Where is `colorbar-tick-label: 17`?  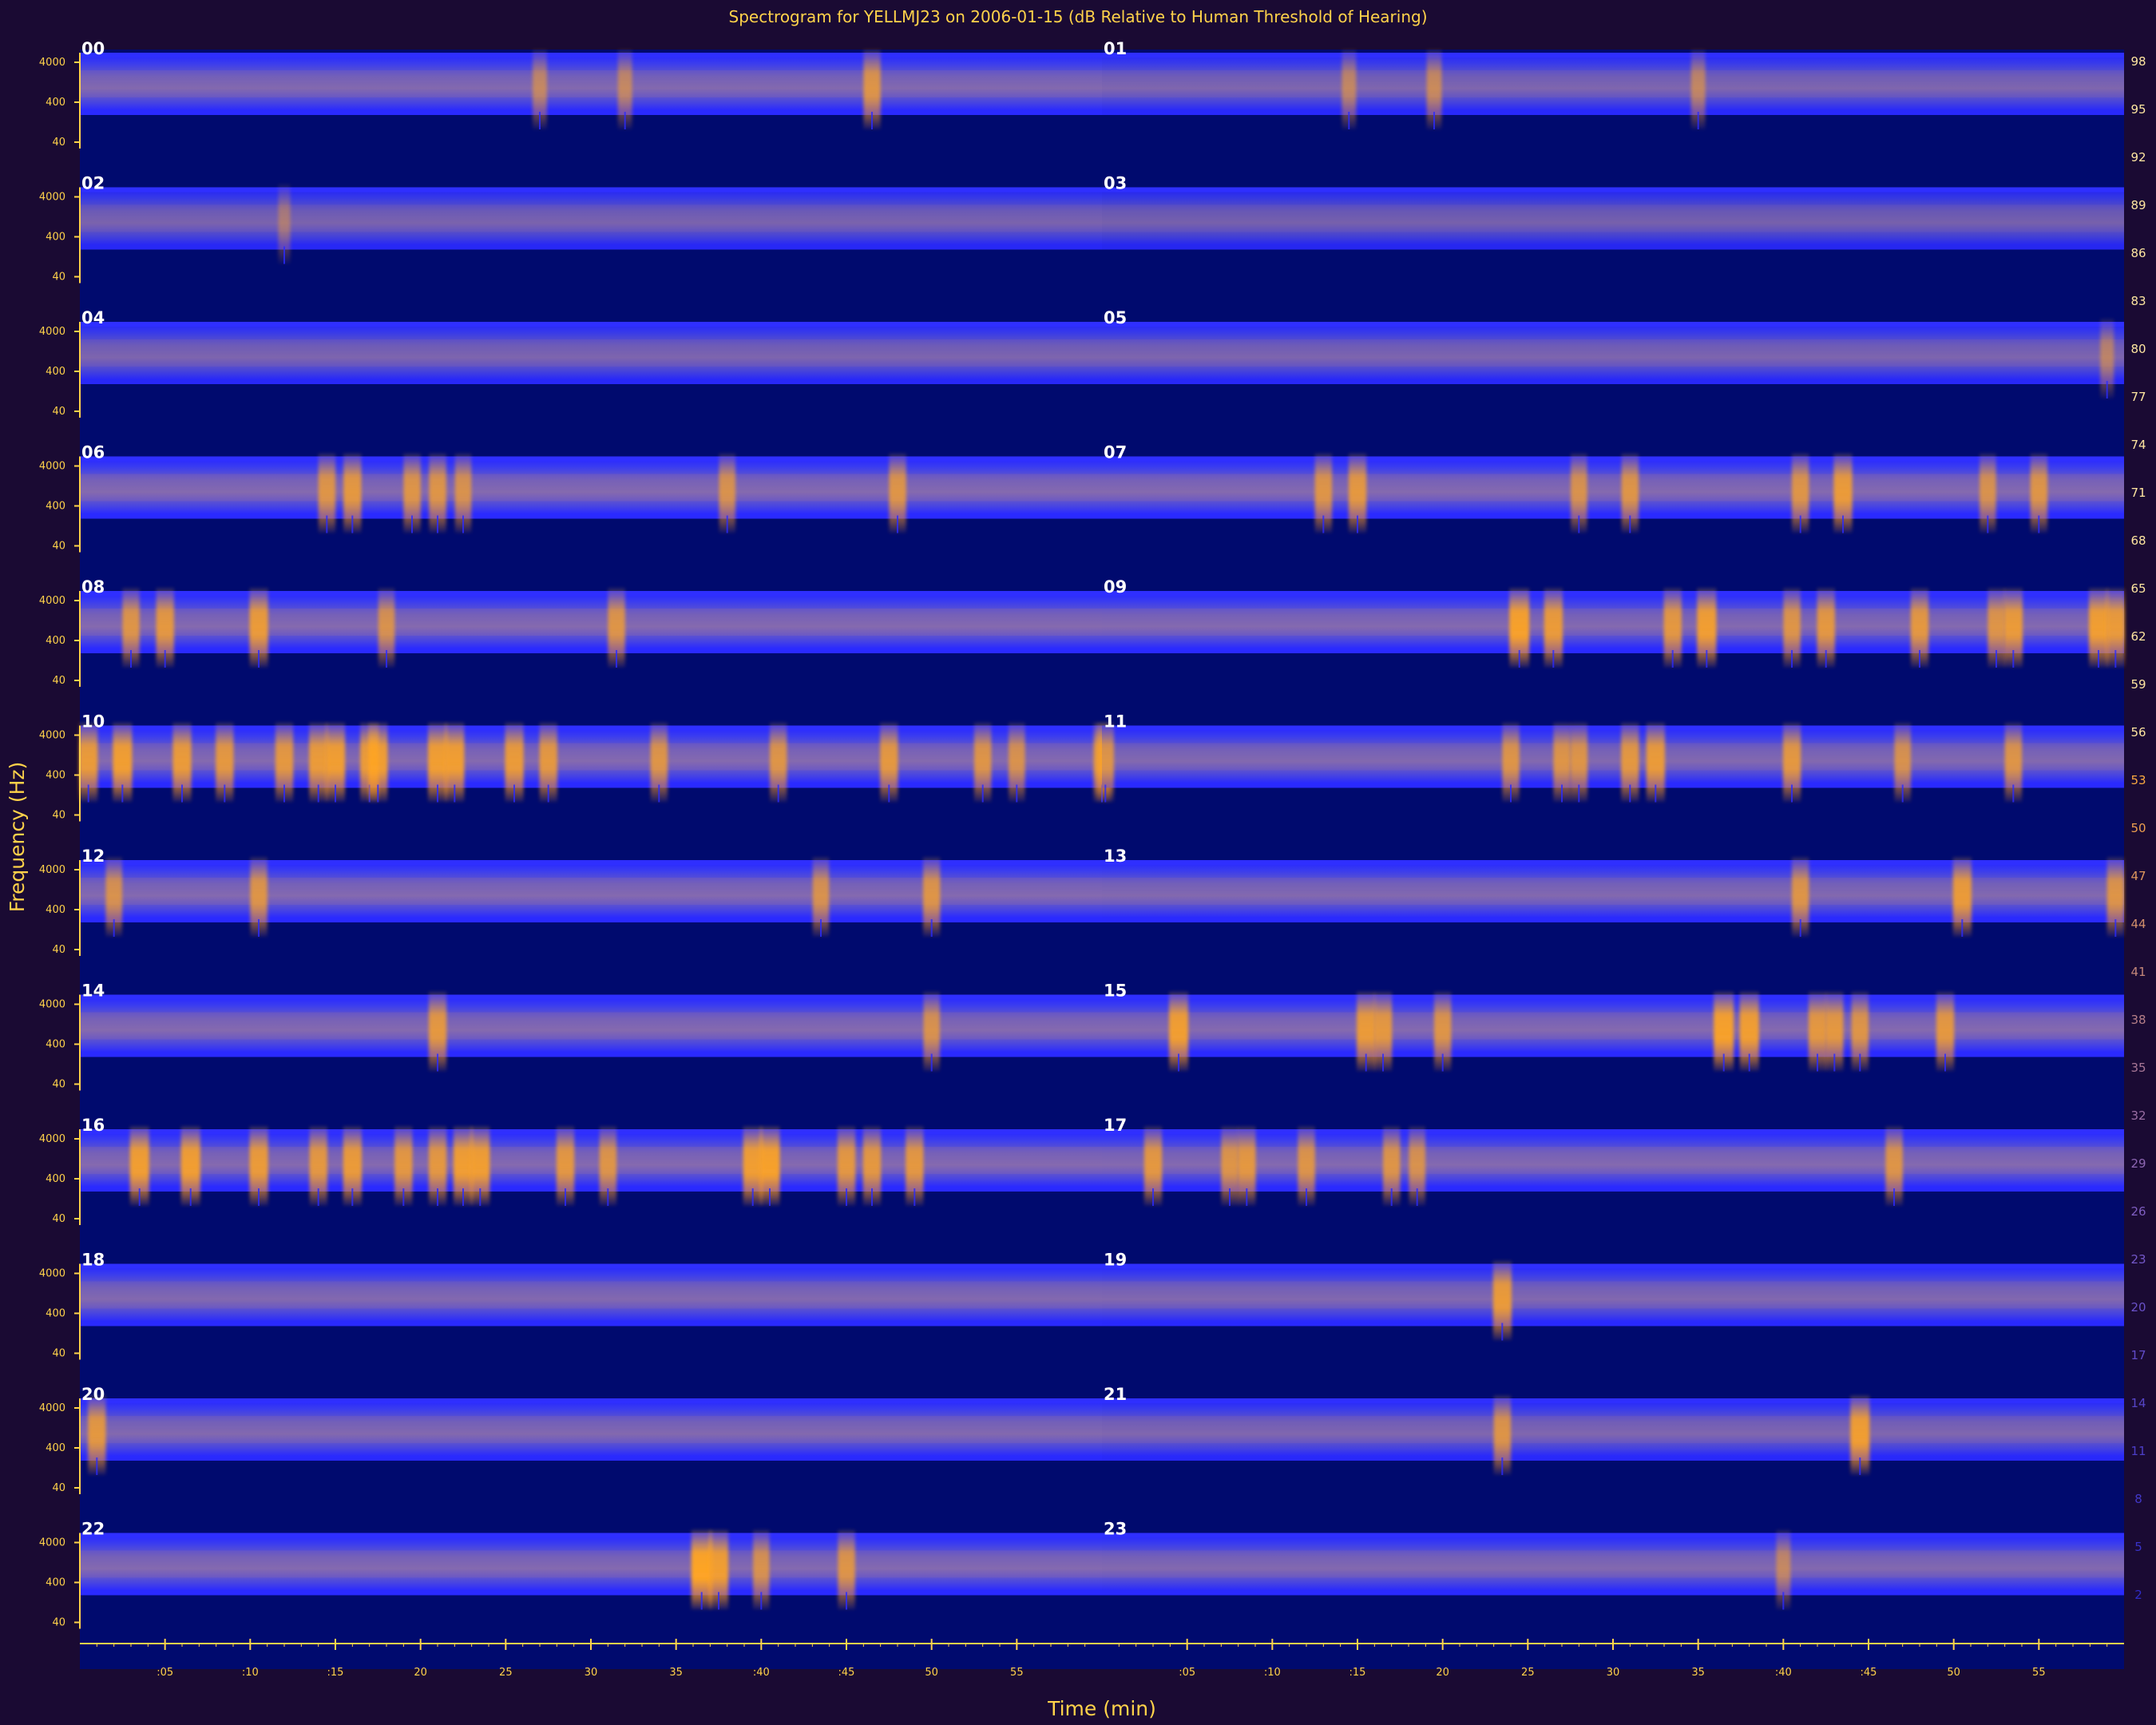 colorbar-tick-label: 17 is located at coordinates (2138, 1355).